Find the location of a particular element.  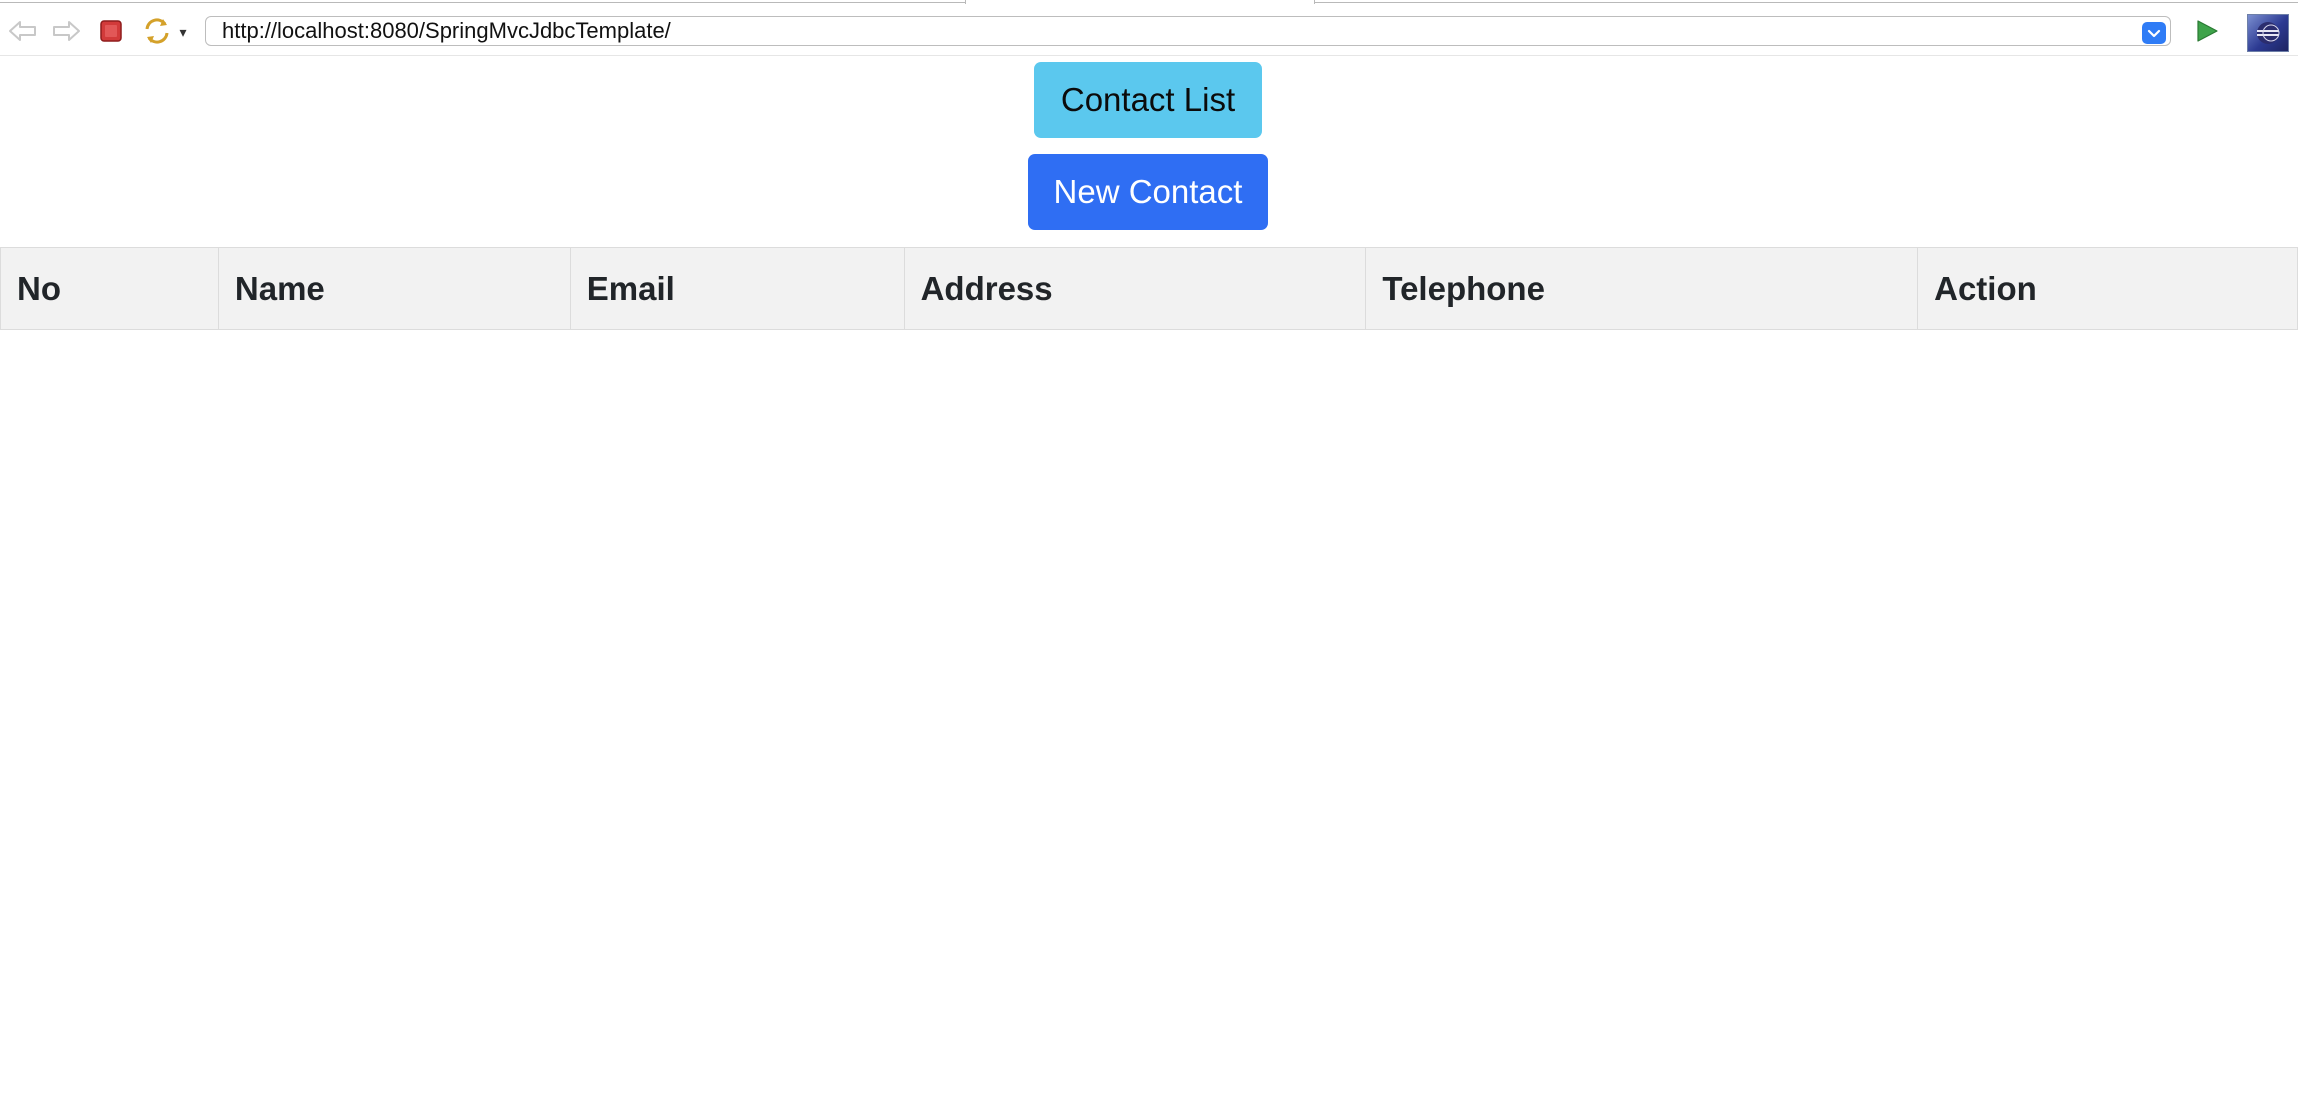

column-header-no: No is located at coordinates (109, 288).